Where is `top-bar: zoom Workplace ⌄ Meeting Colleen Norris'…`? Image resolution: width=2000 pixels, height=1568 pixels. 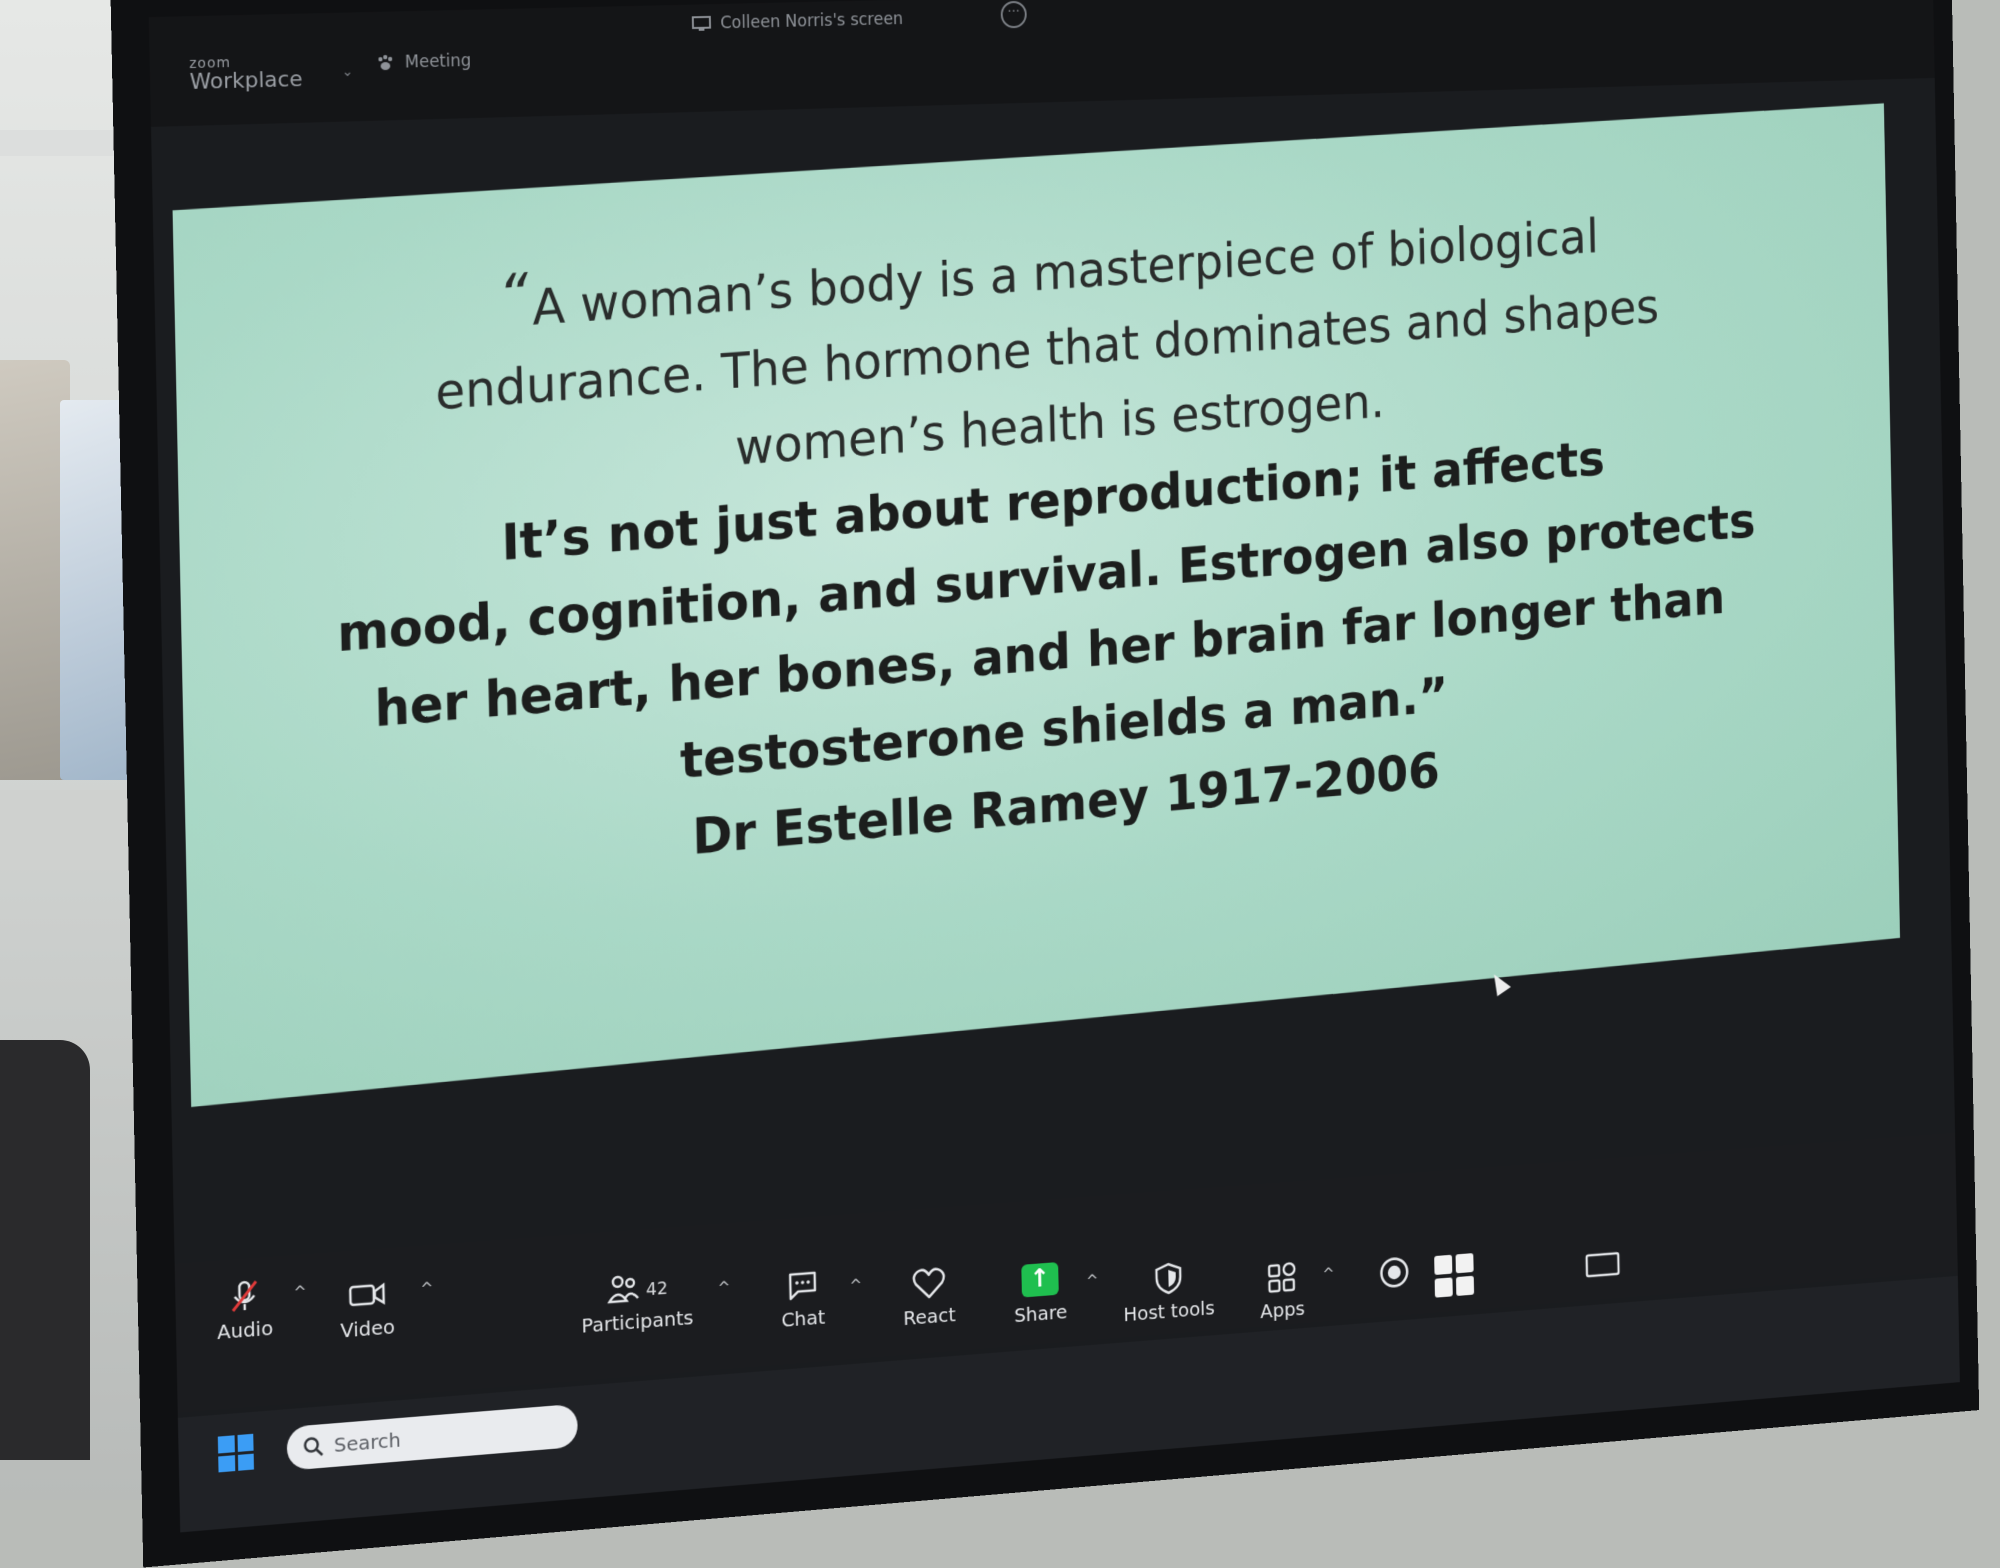
top-bar: zoom Workplace ⌄ Meeting Colleen Norris'… is located at coordinates (1042, 63).